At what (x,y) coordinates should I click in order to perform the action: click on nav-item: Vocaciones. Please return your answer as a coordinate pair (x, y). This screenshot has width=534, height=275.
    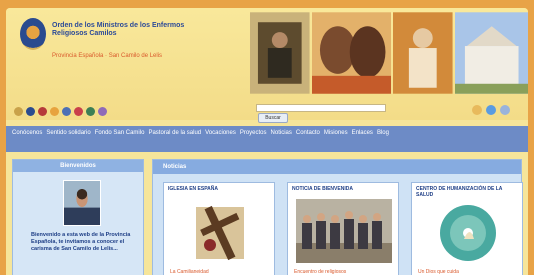
    Looking at the image, I should click on (220, 133).